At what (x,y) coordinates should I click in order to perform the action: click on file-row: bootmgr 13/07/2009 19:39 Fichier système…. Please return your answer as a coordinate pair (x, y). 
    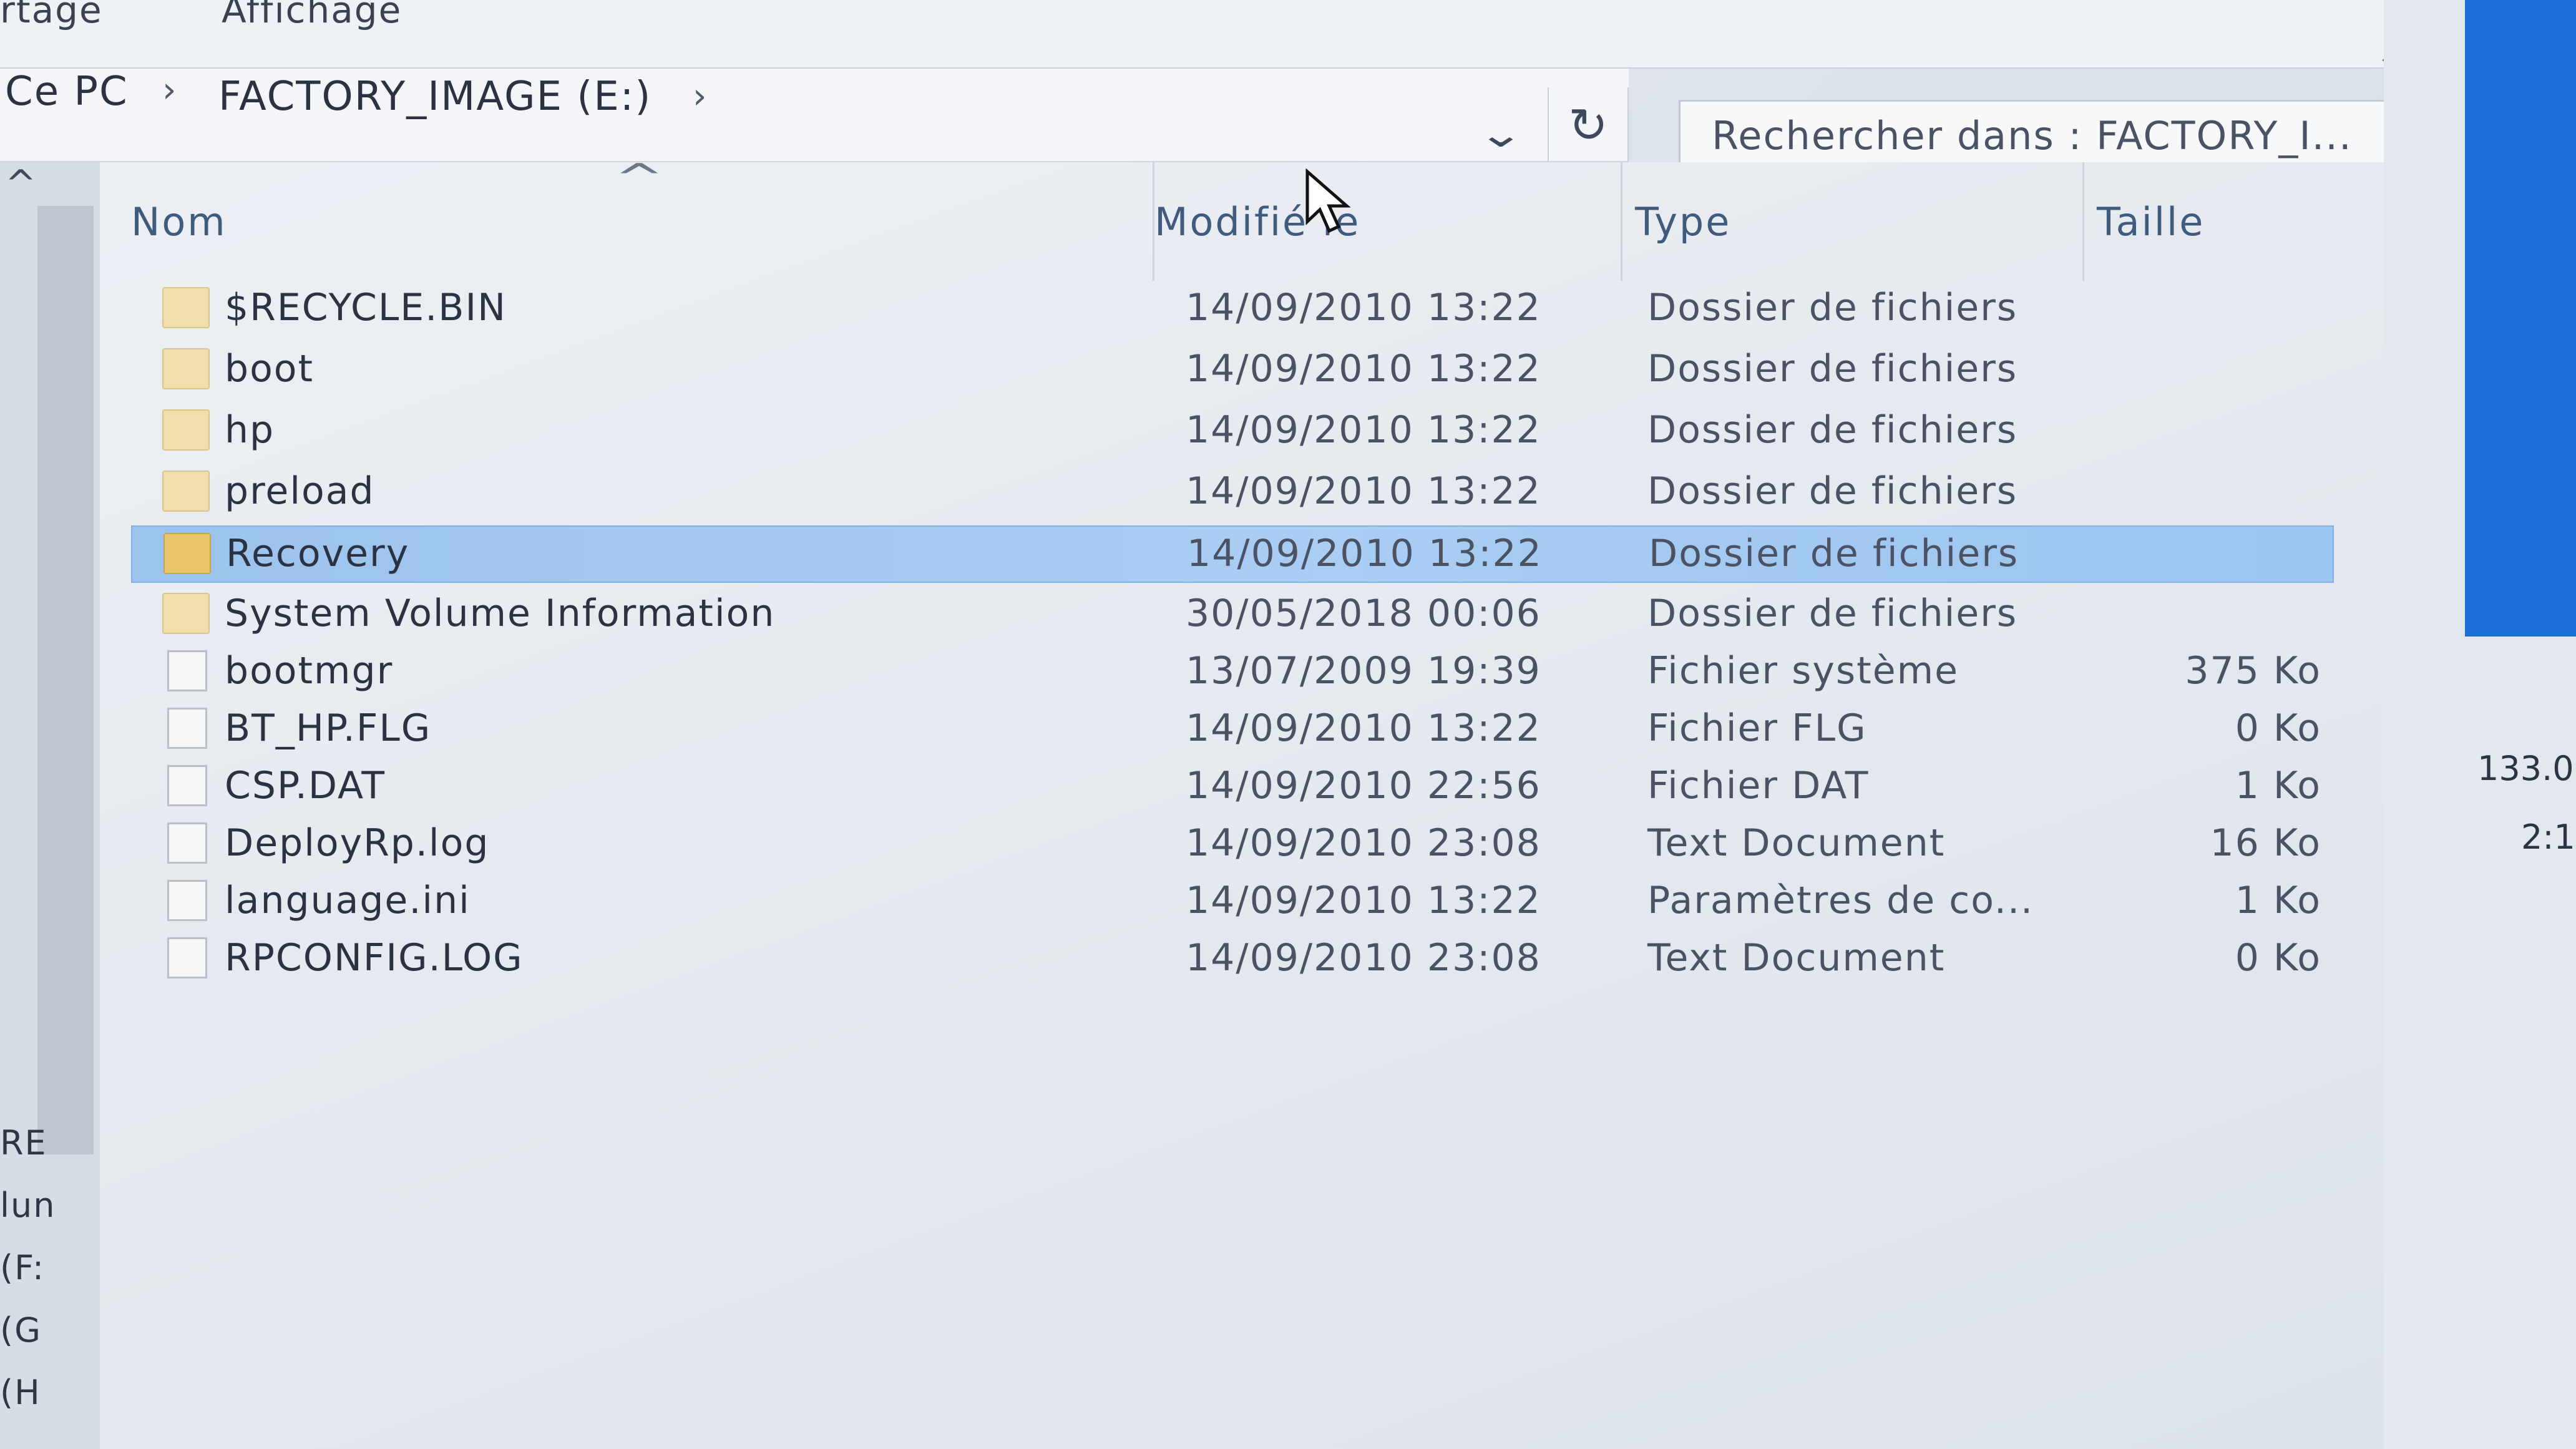
    Looking at the image, I should click on (1232, 672).